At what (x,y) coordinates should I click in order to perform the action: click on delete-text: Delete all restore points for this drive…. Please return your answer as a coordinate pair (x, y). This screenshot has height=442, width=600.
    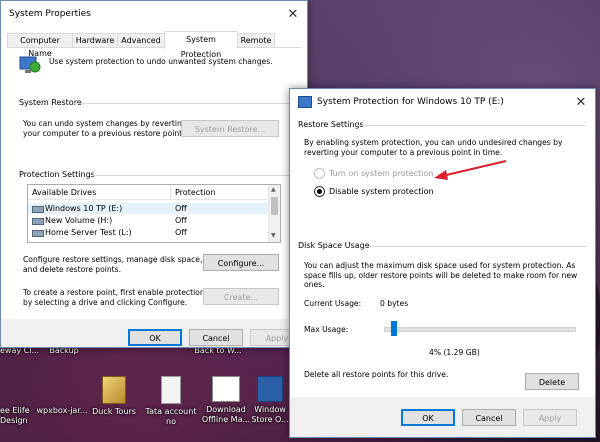
    Looking at the image, I should click on (376, 374).